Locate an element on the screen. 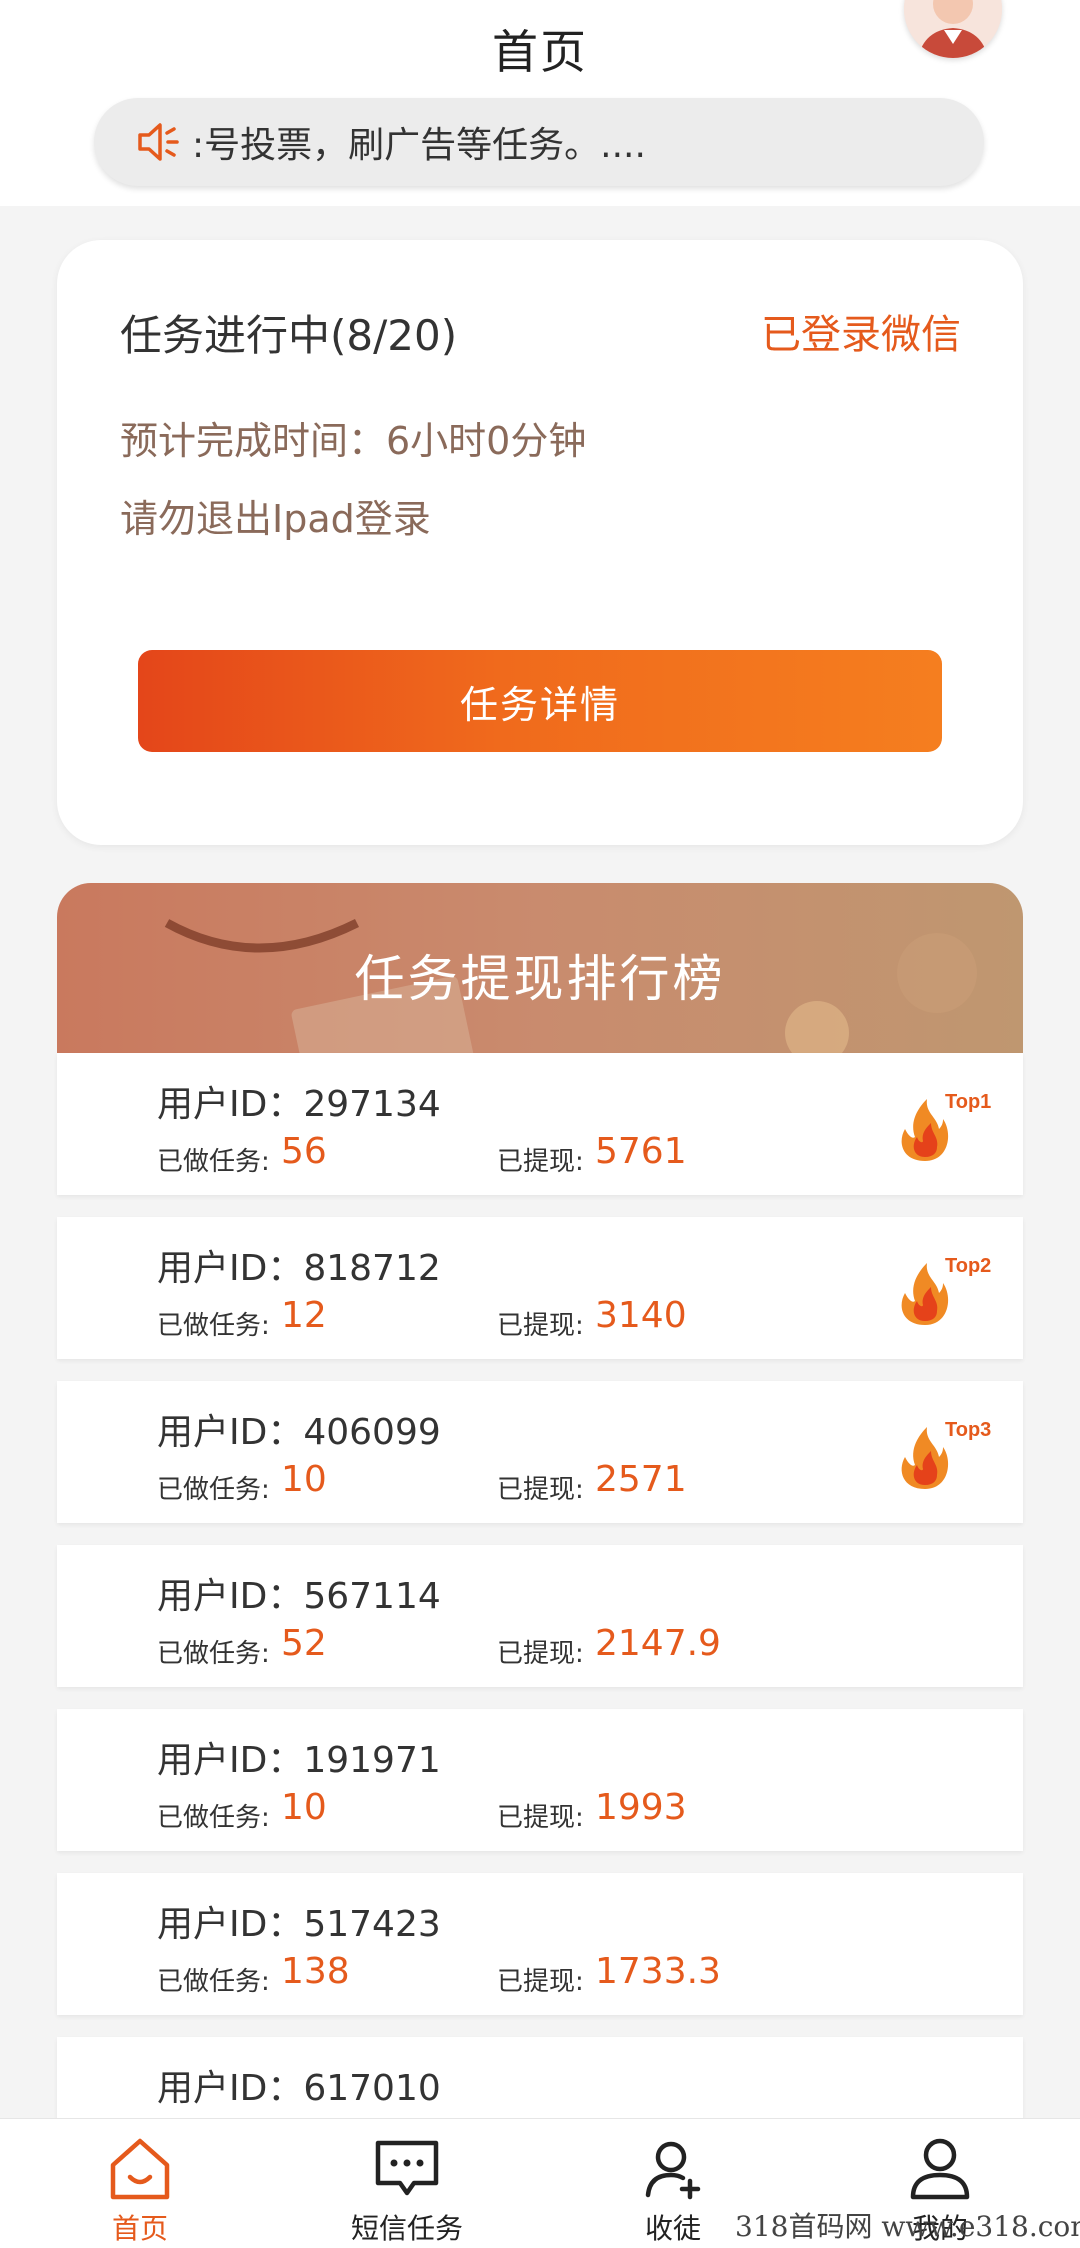 This screenshot has height=2248, width=1080. tab-sms-tasks: 短信任务 is located at coordinates (407, 2183).